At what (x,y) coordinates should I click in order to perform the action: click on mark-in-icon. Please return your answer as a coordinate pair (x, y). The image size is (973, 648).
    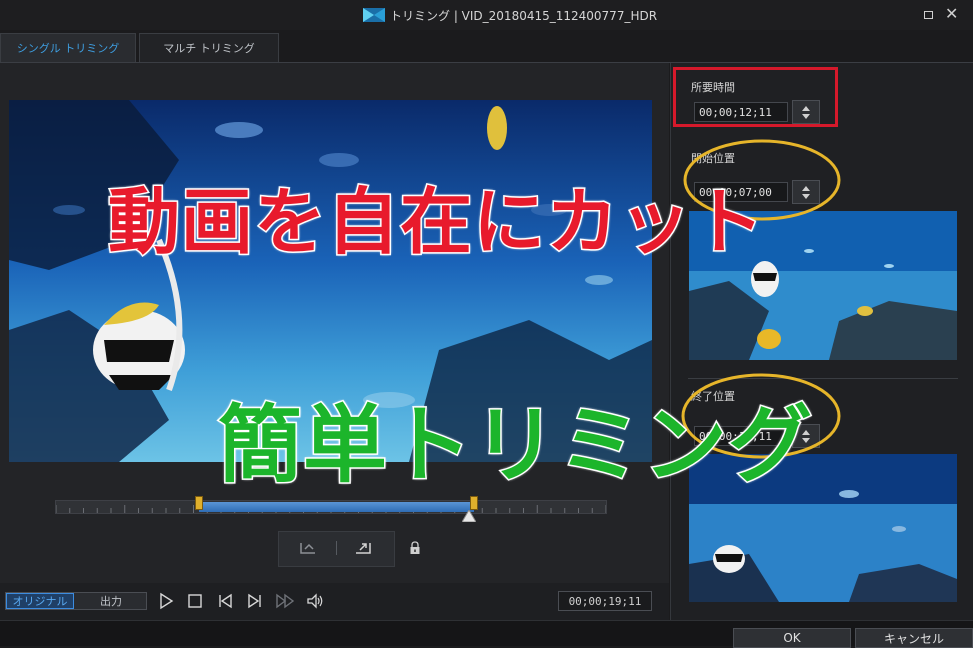
    Looking at the image, I should click on (308, 549).